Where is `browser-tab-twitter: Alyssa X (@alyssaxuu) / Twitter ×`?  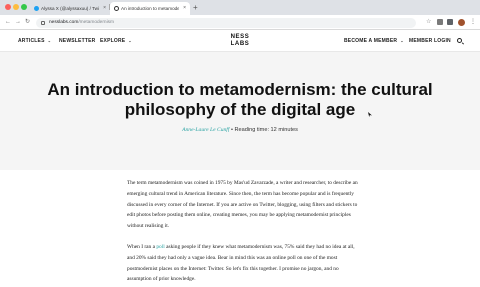 browser-tab-twitter: Alyssa X (@alyssaxuu) / Twitter × is located at coordinates (70, 8).